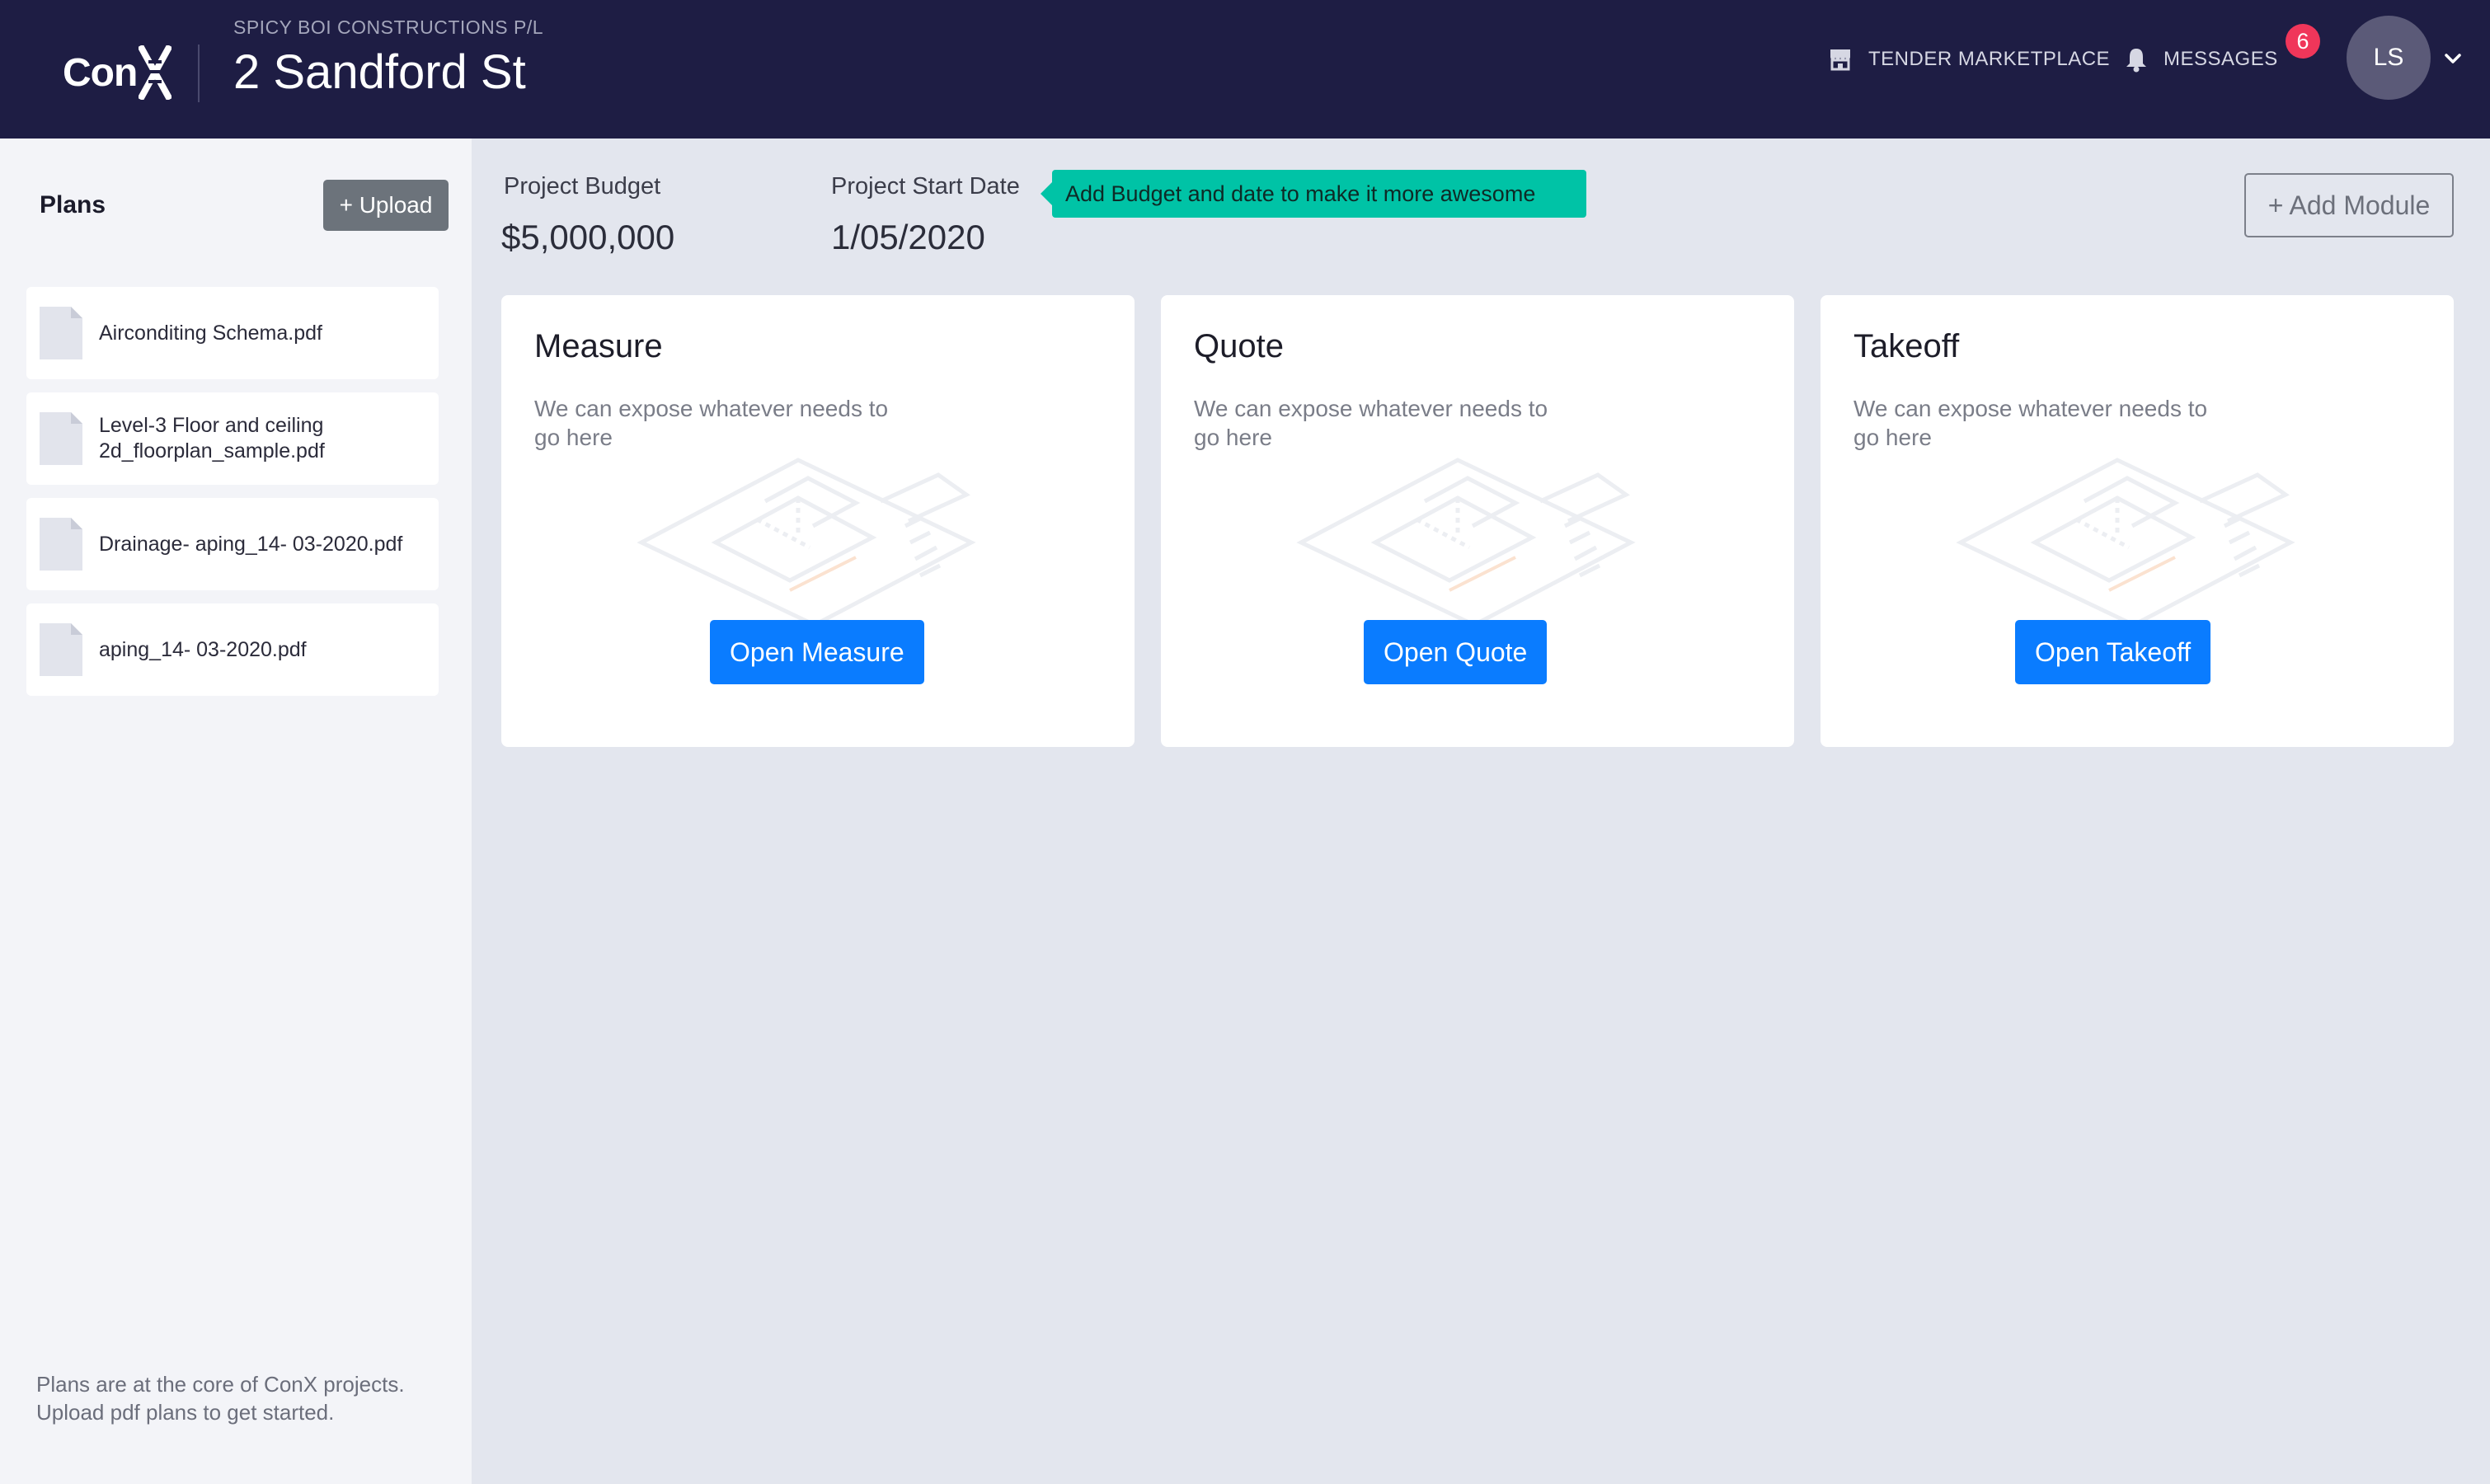 Image resolution: width=2490 pixels, height=1484 pixels. What do you see at coordinates (251, 544) in the screenshot?
I see `plan-file-name: Drainage- aping_14- 03-2020.pdf` at bounding box center [251, 544].